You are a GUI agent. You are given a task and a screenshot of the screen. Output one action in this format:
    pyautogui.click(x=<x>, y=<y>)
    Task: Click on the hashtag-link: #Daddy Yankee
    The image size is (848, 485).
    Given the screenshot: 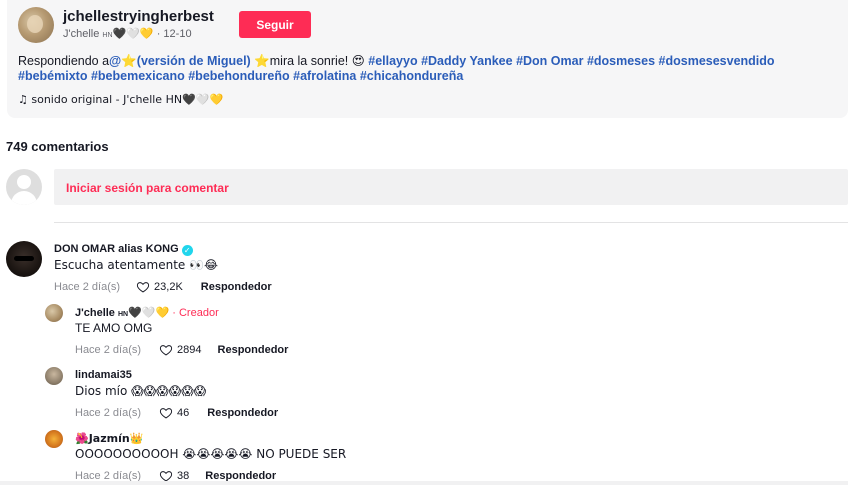 What is the action you would take?
    pyautogui.click(x=467, y=61)
    